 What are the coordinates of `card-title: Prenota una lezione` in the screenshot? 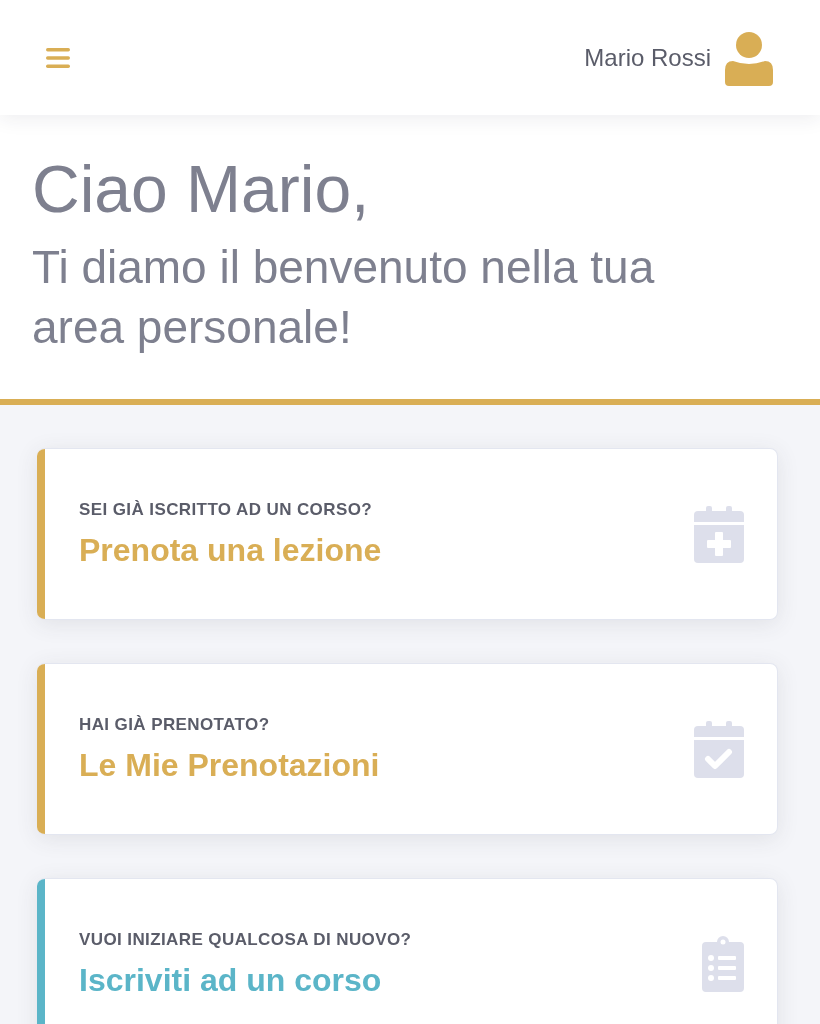 It's located at (230, 550).